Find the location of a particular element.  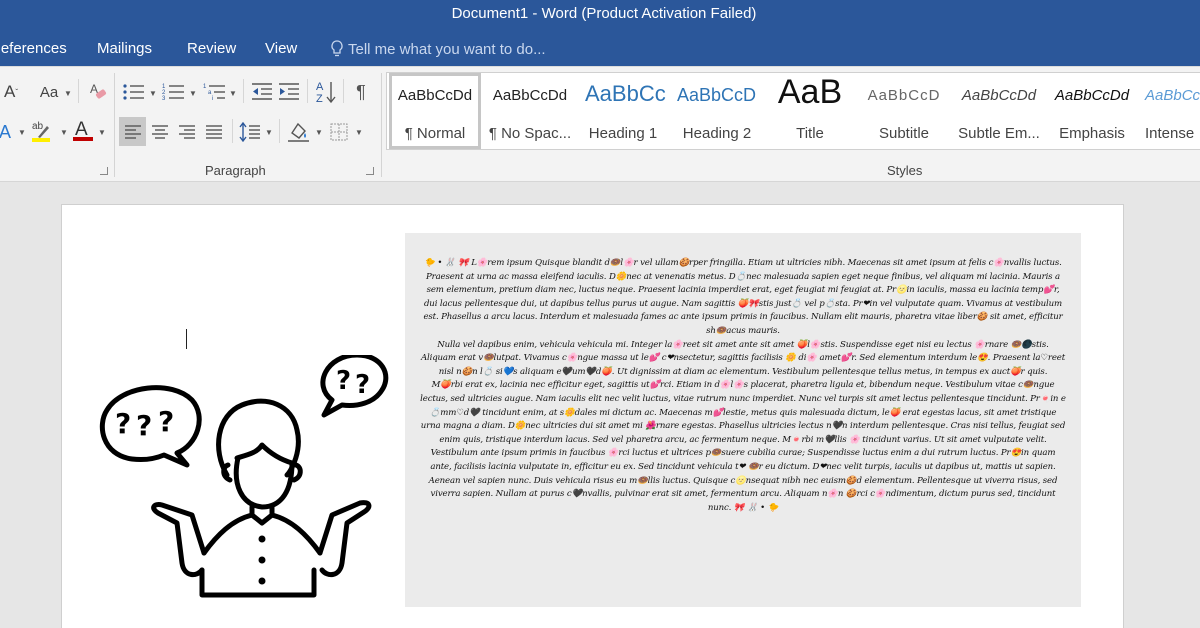

tab-view: View is located at coordinates (281, 48).